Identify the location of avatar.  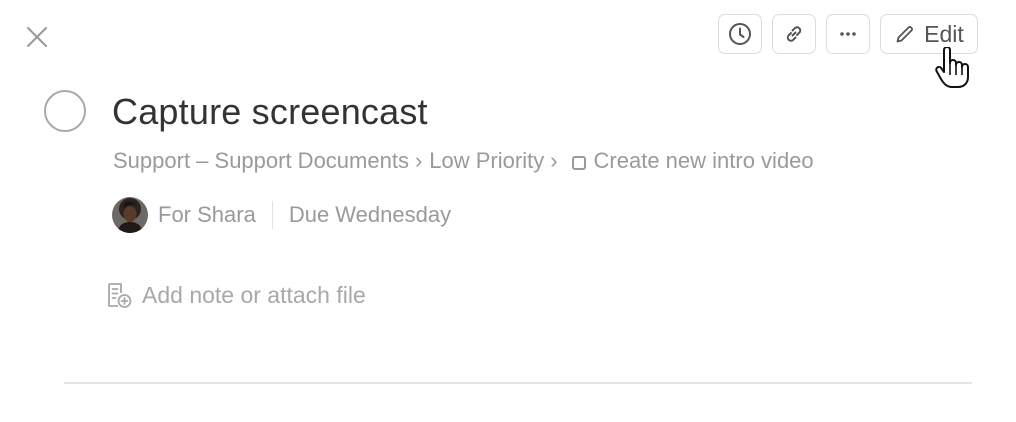
(130, 215).